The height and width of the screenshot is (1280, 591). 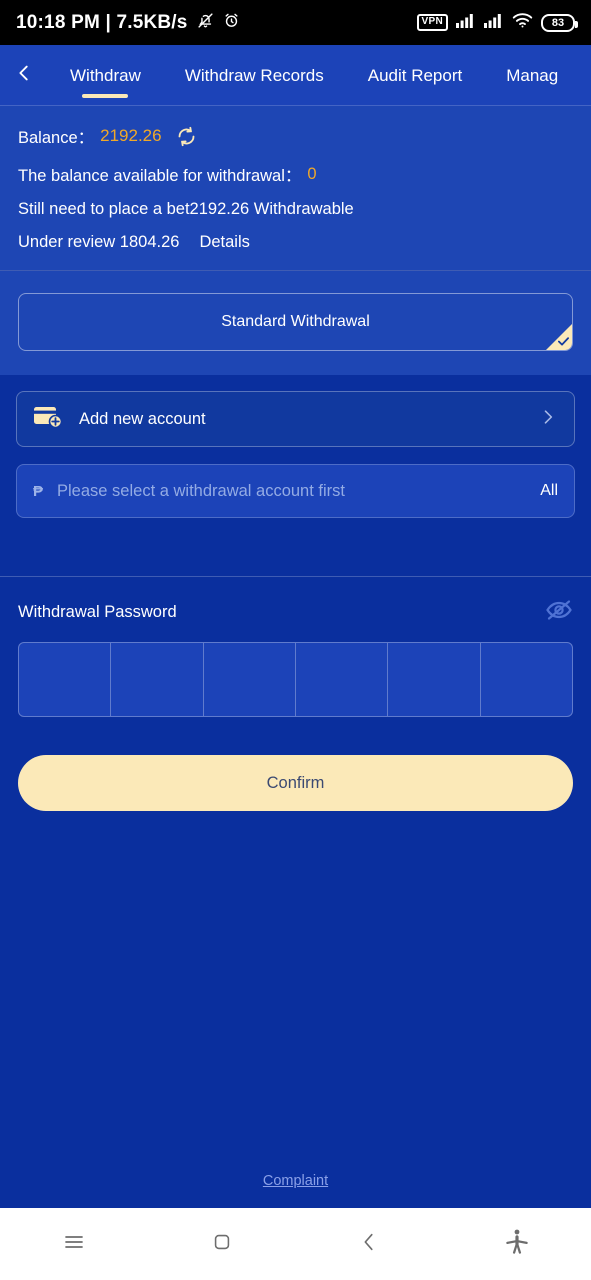 I want to click on tab-management: Manag, so click(x=532, y=75).